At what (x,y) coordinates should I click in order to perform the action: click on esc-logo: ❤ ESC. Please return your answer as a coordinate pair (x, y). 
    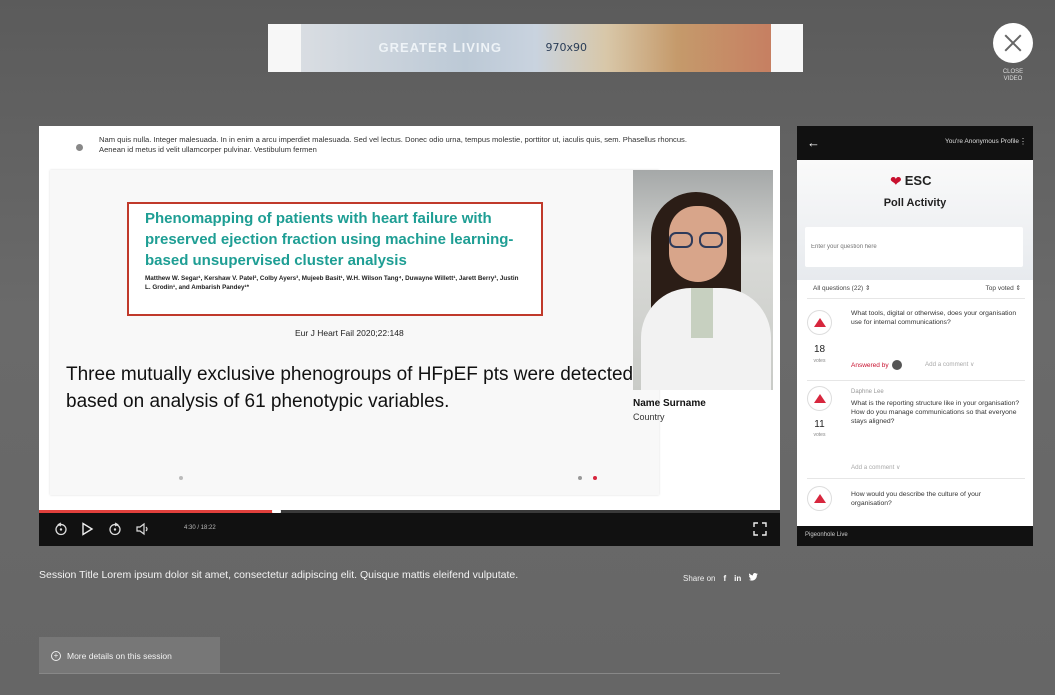
    Looking at the image, I should click on (910, 180).